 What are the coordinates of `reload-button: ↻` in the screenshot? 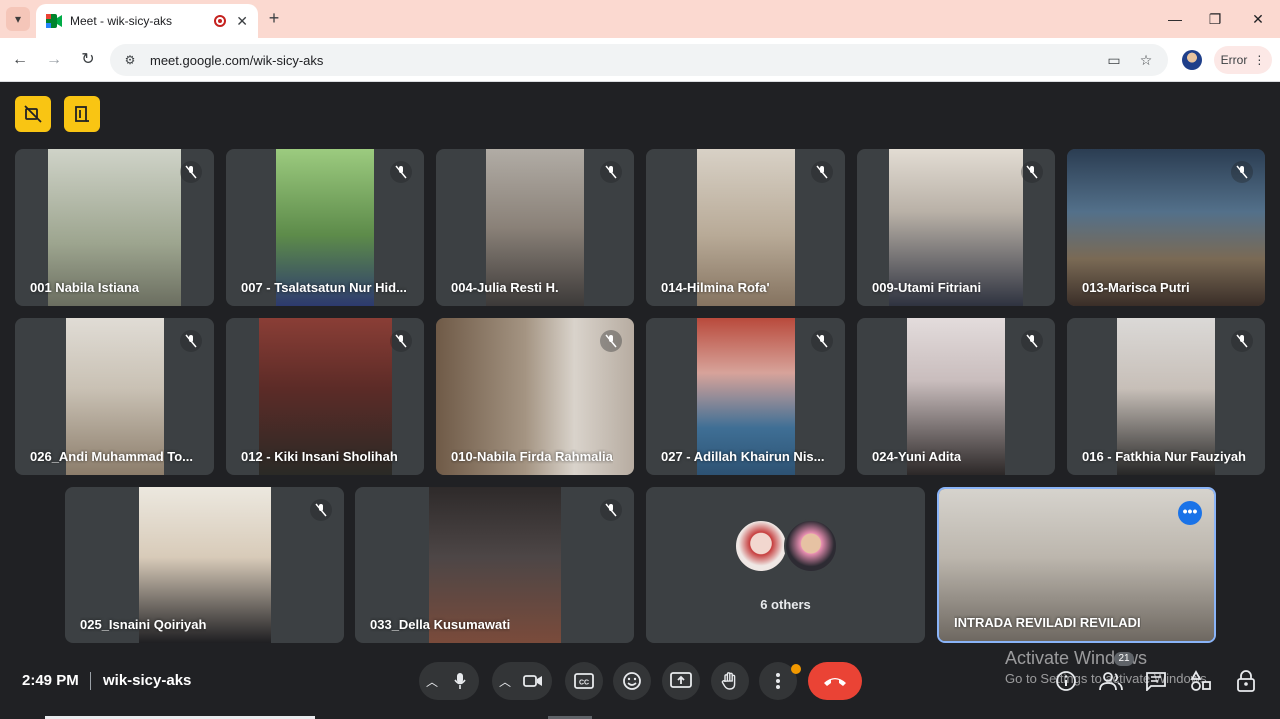 It's located at (88, 60).